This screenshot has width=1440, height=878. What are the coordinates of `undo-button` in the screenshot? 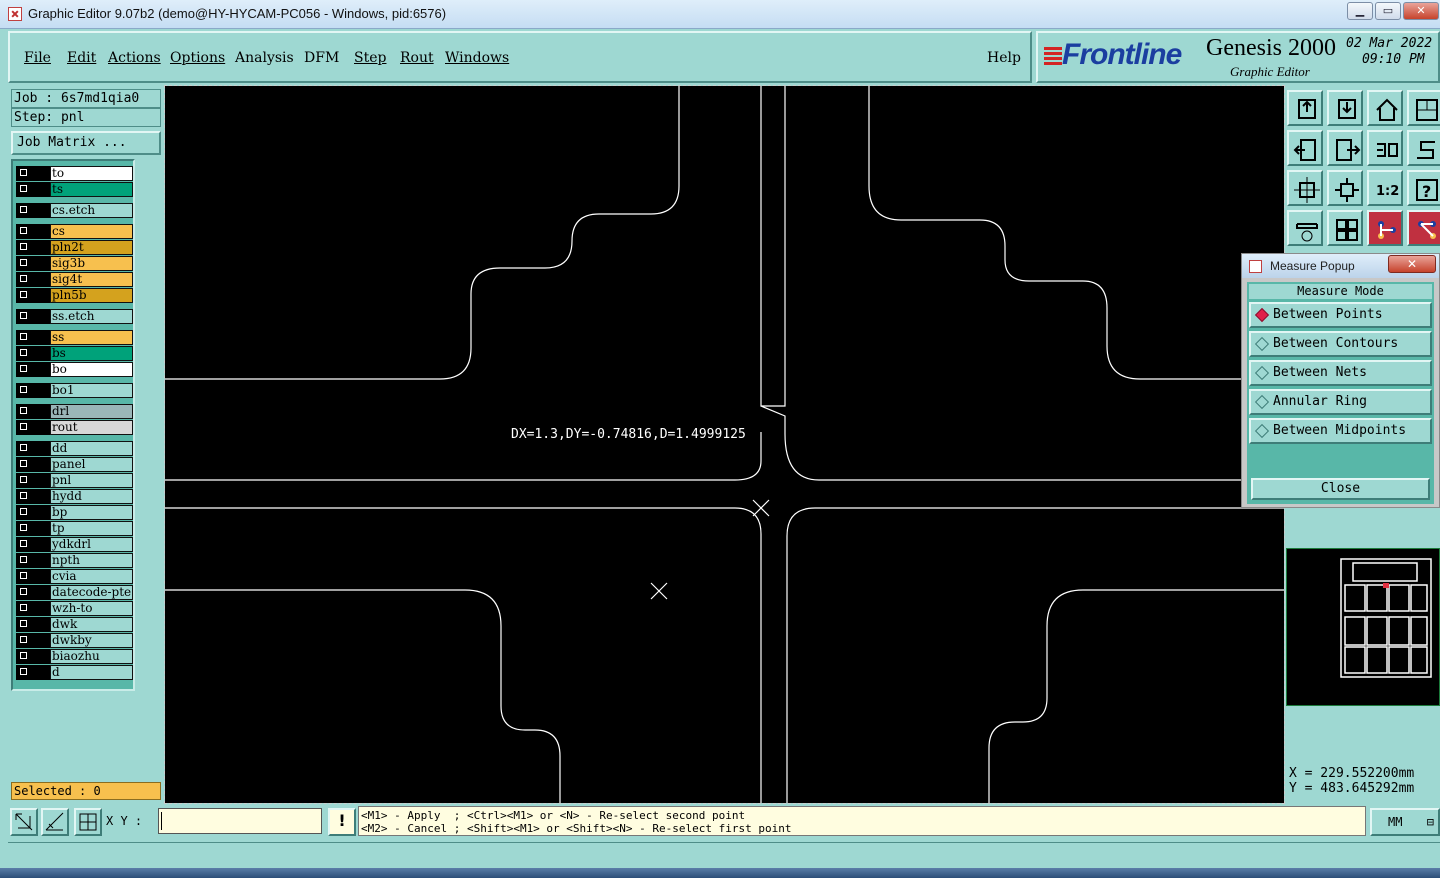 It's located at (1305, 148).